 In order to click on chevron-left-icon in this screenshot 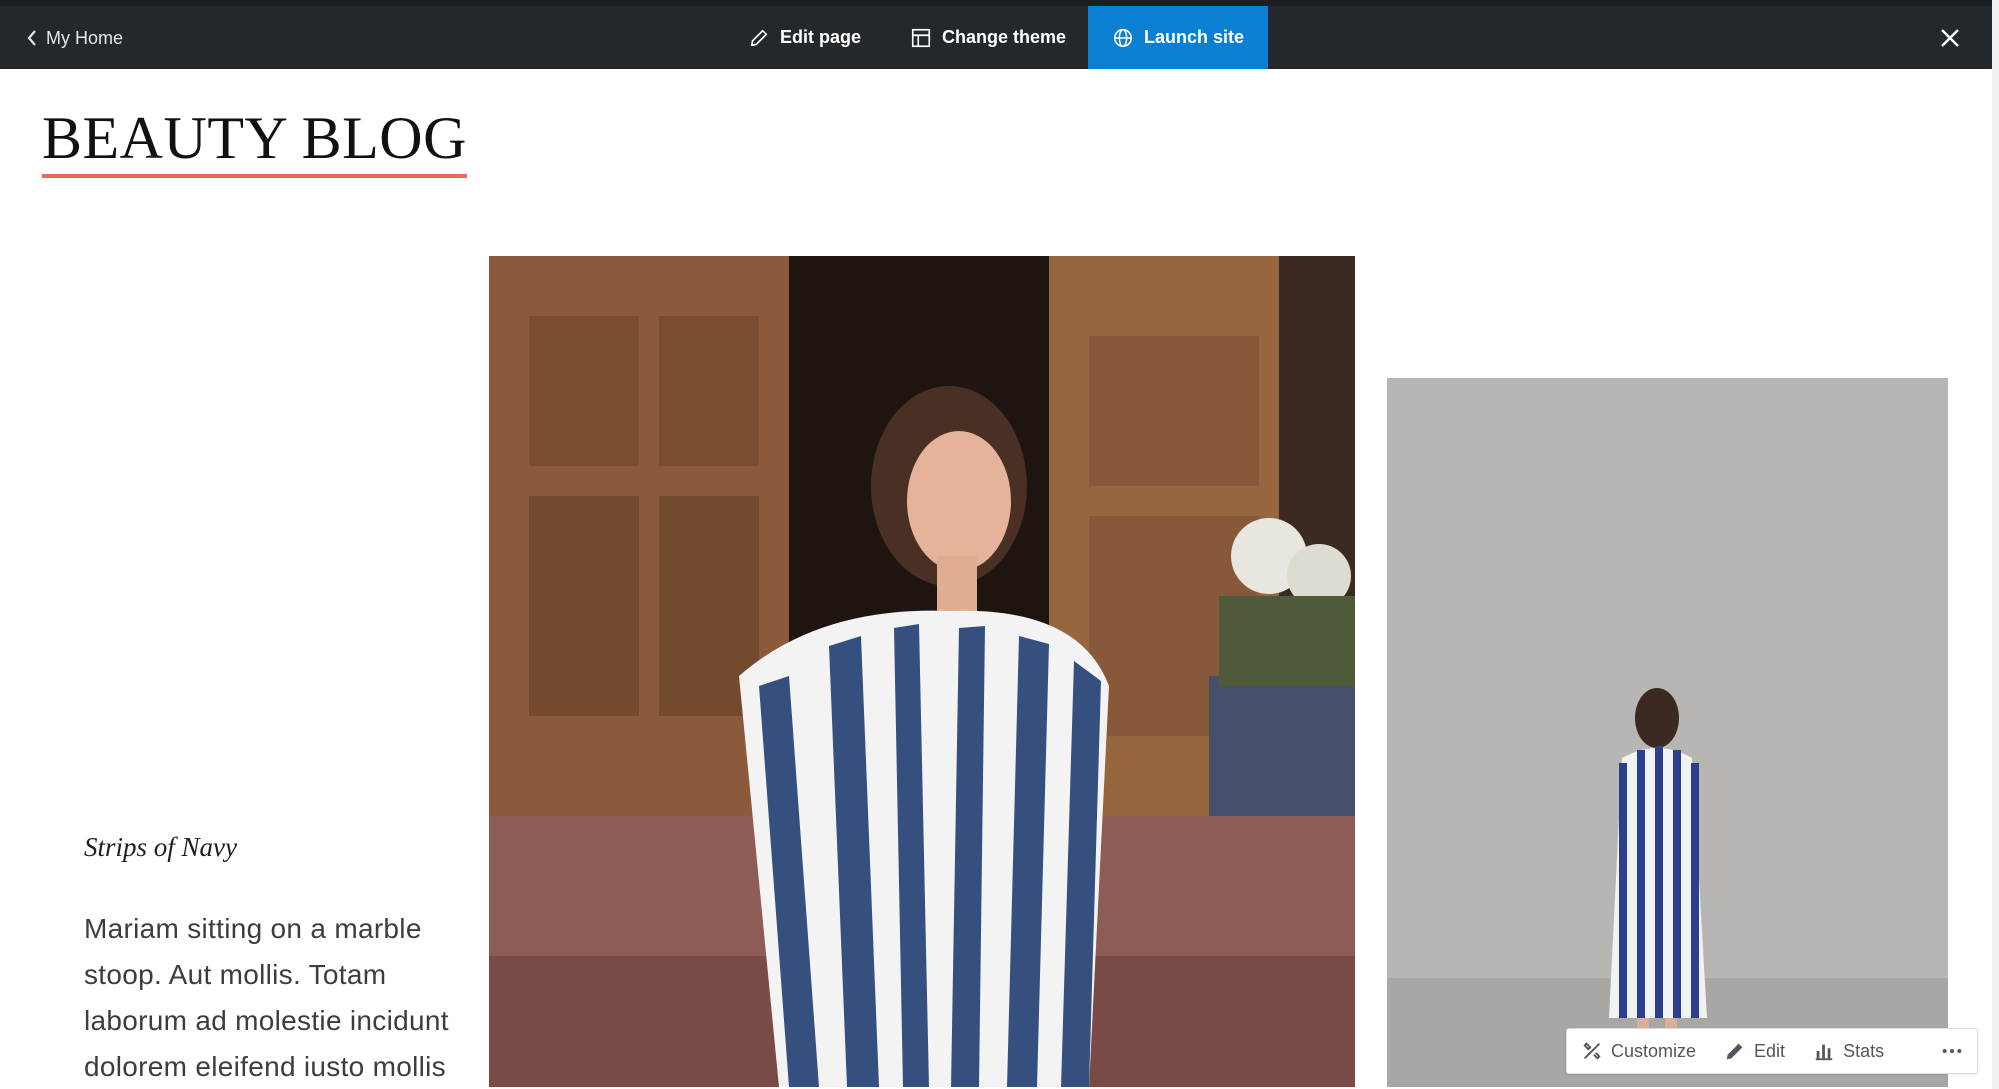, I will do `click(31, 38)`.